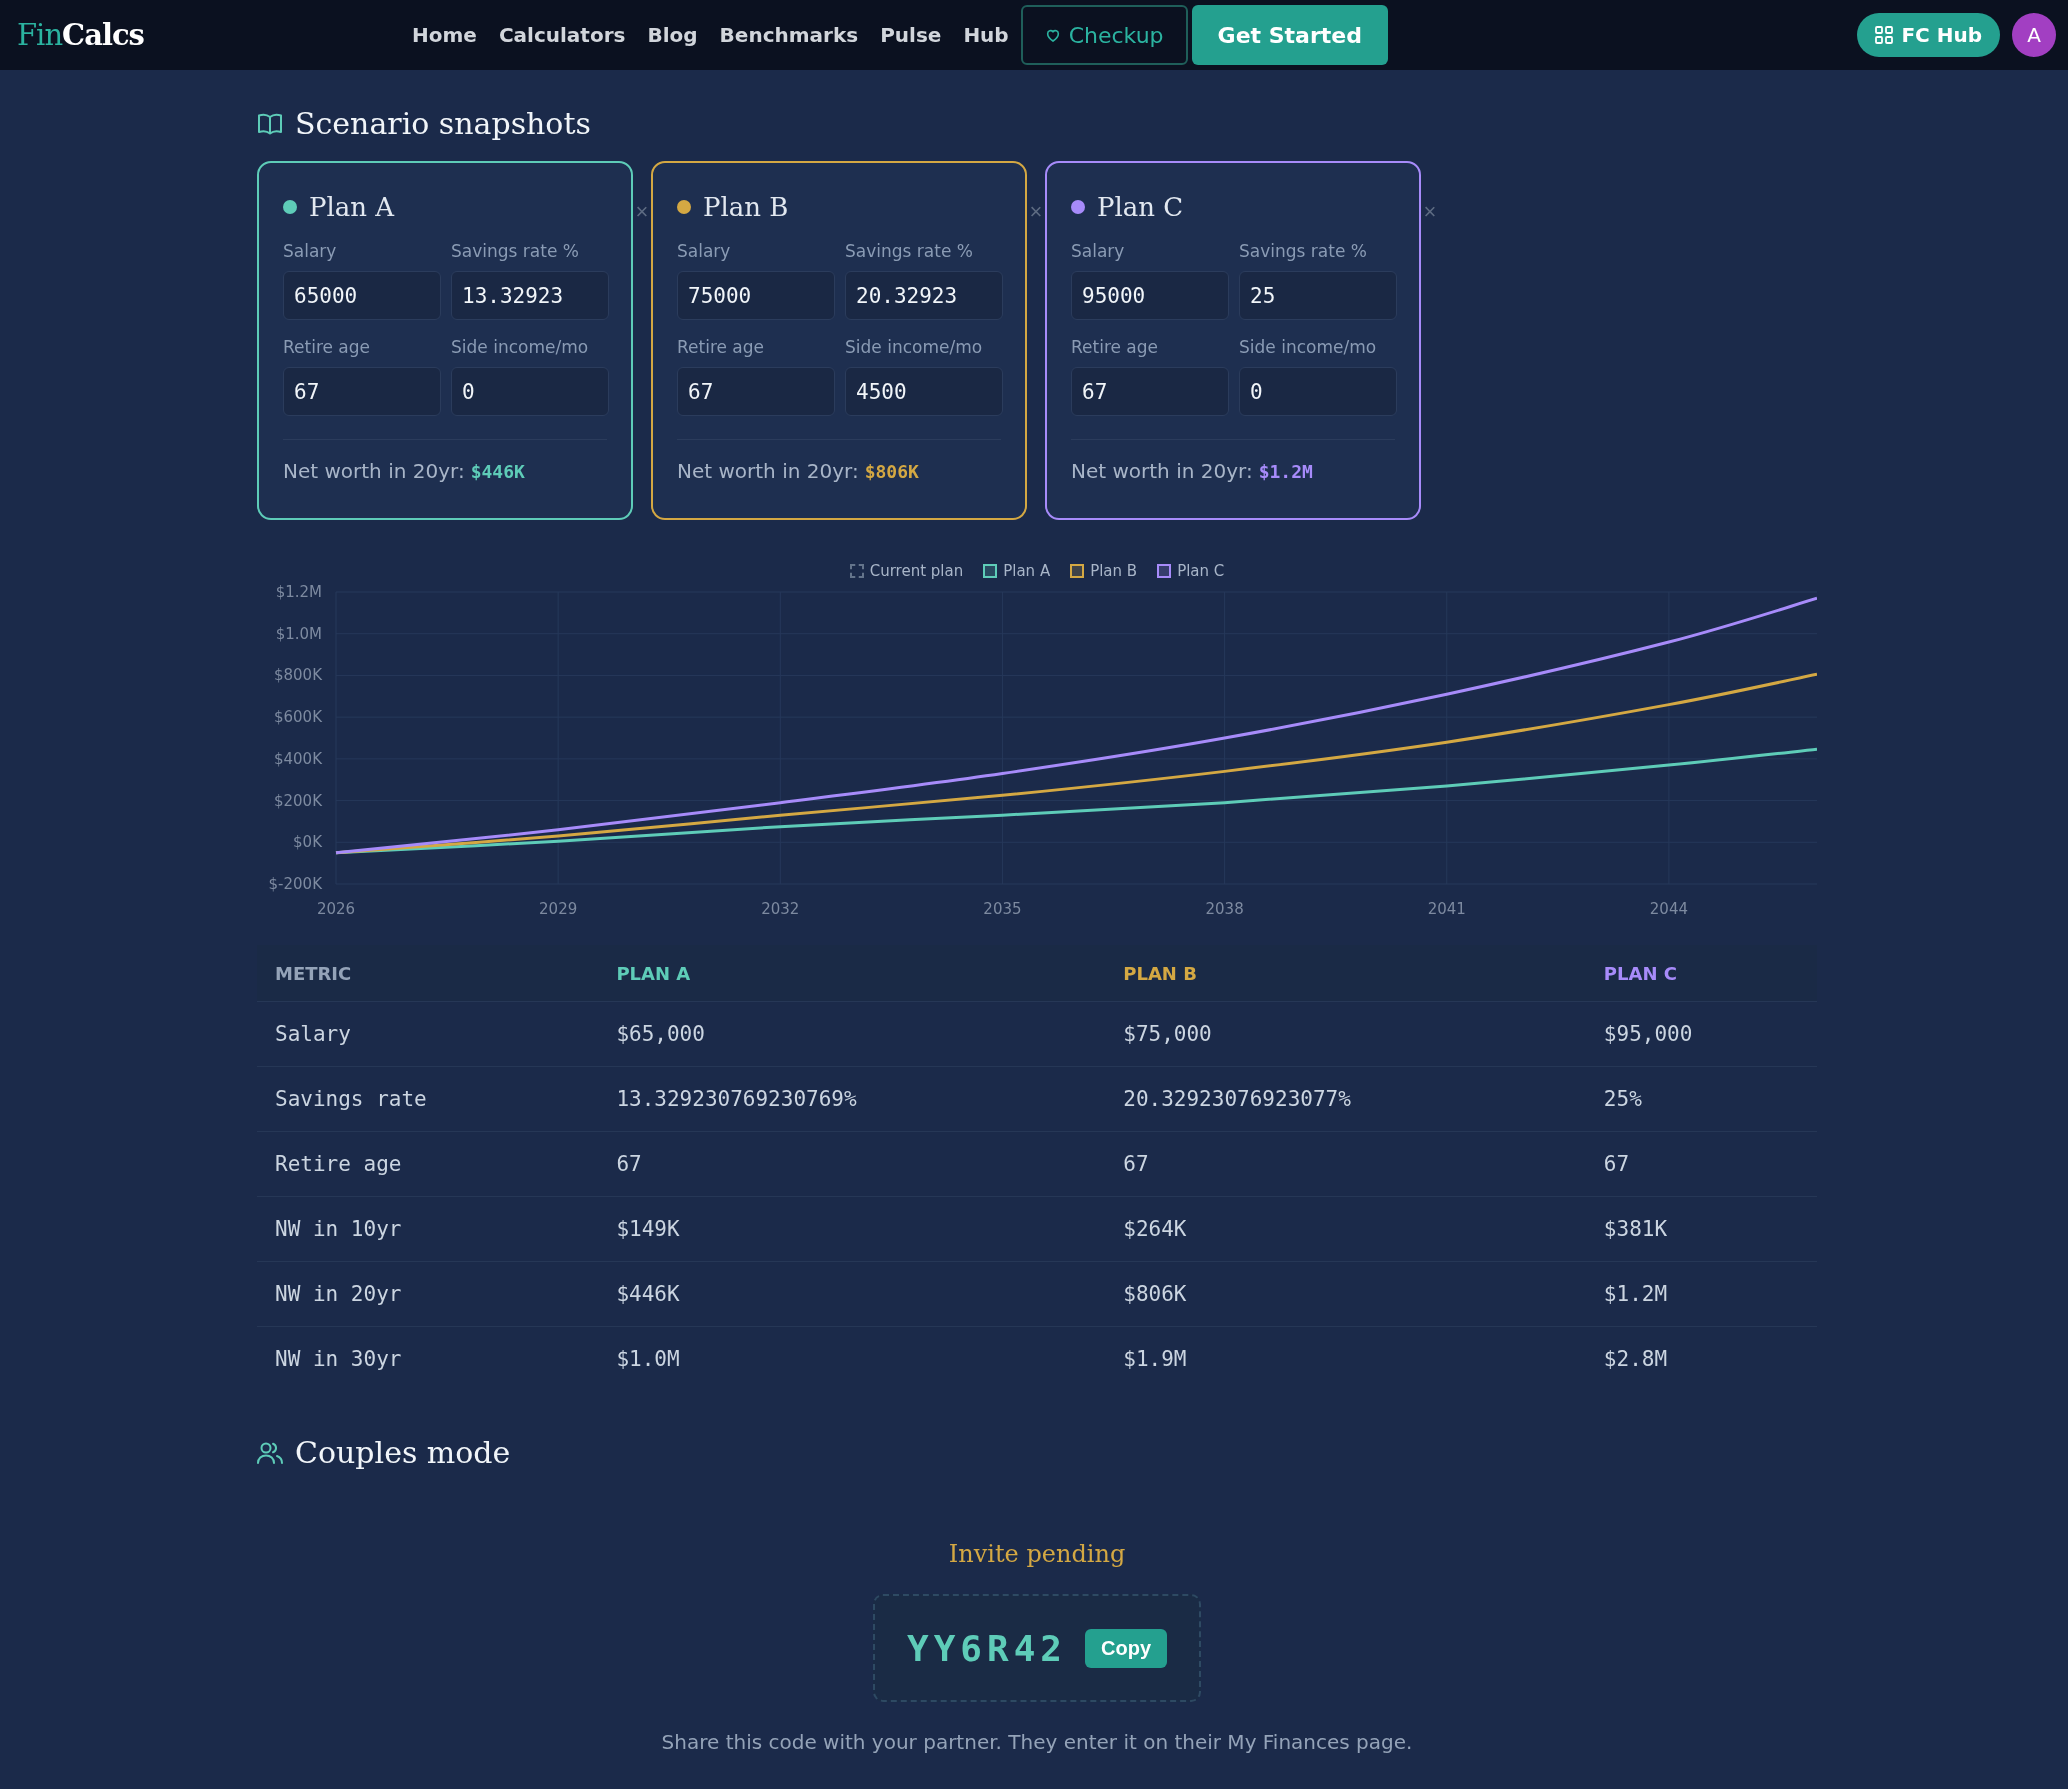 This screenshot has width=2068, height=1789. I want to click on input-field: 95000, so click(1150, 295).